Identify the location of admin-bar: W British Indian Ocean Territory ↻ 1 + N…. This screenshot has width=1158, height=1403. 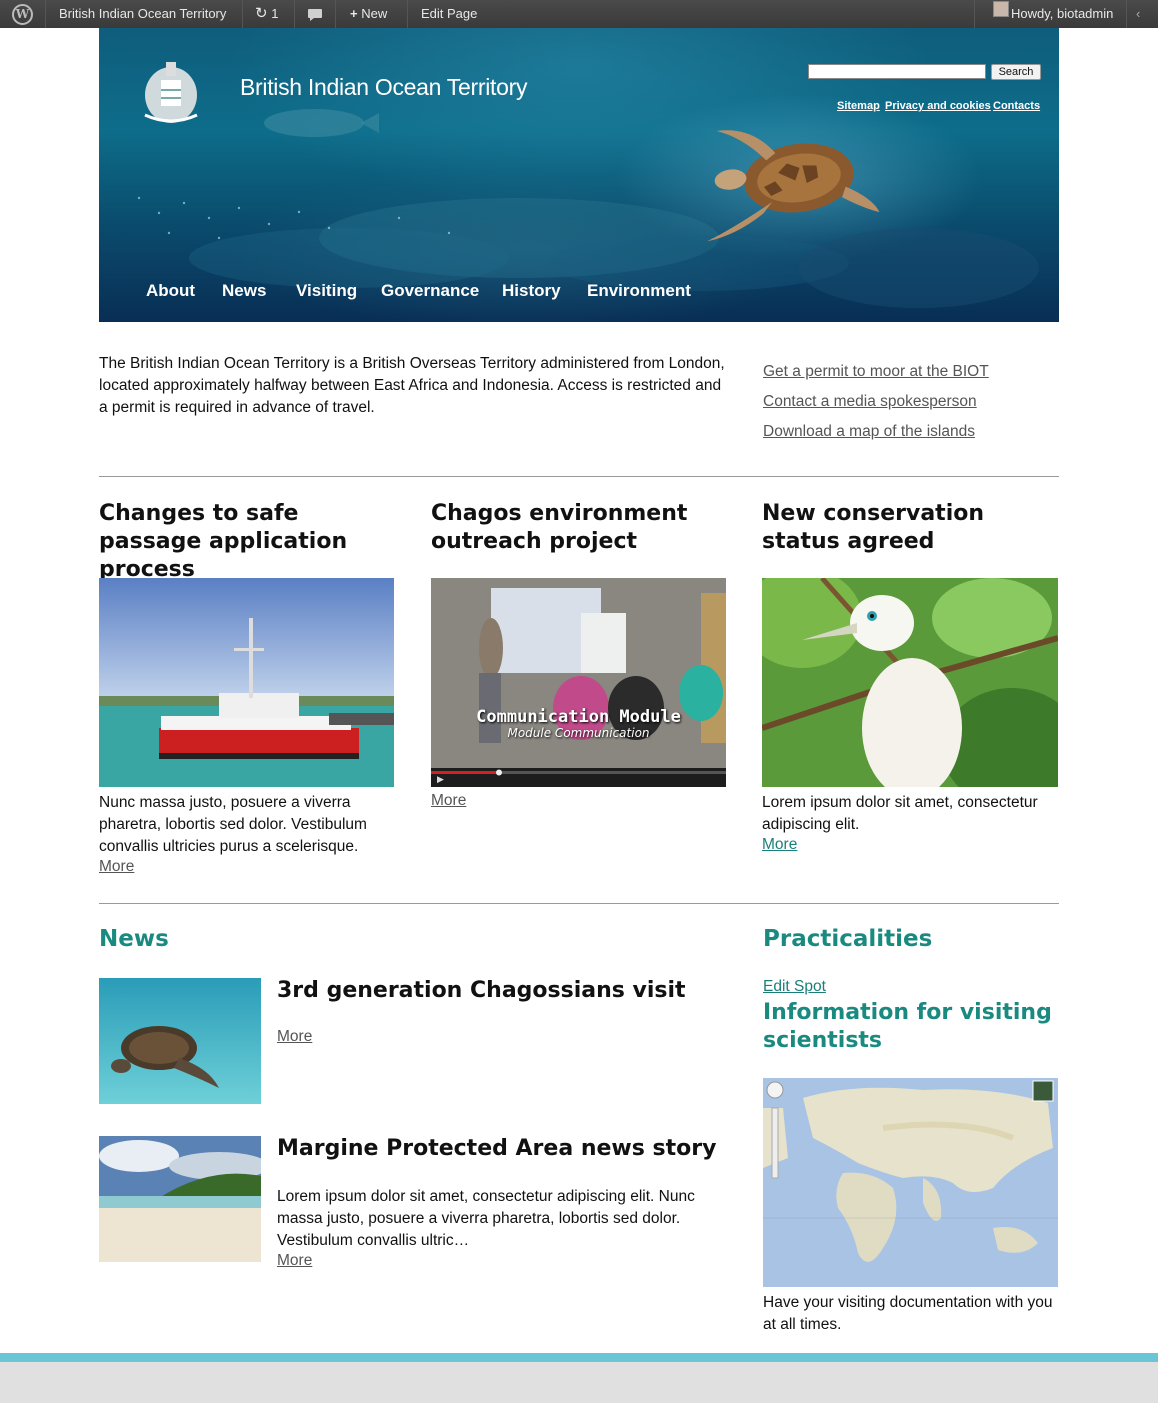
(579, 14).